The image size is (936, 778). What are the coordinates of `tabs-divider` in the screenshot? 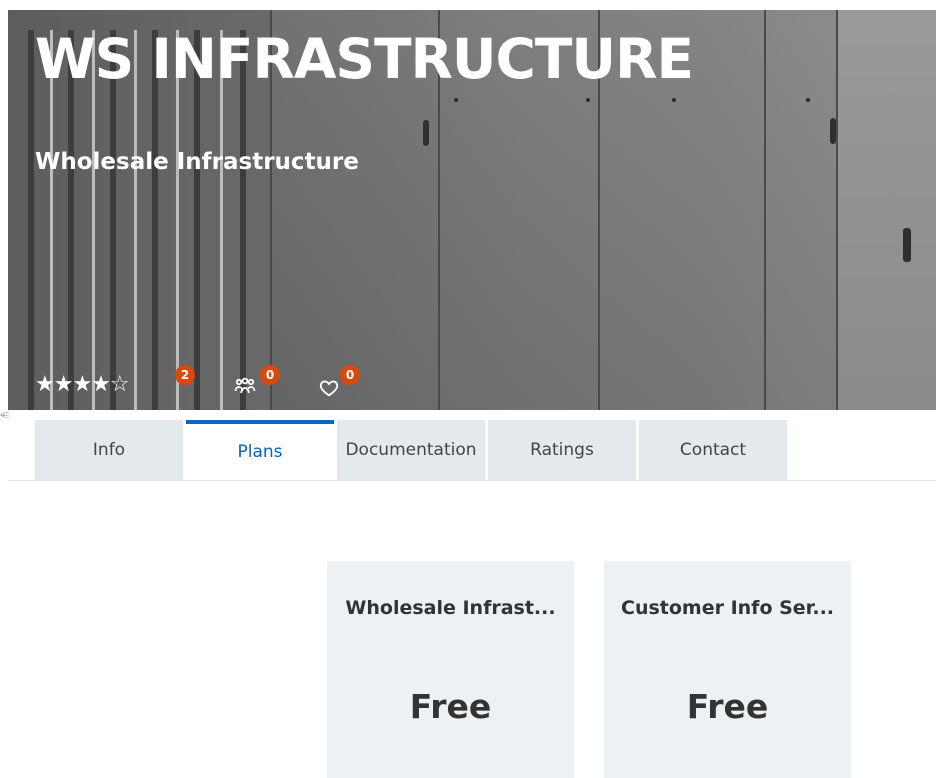 It's located at (472, 480).